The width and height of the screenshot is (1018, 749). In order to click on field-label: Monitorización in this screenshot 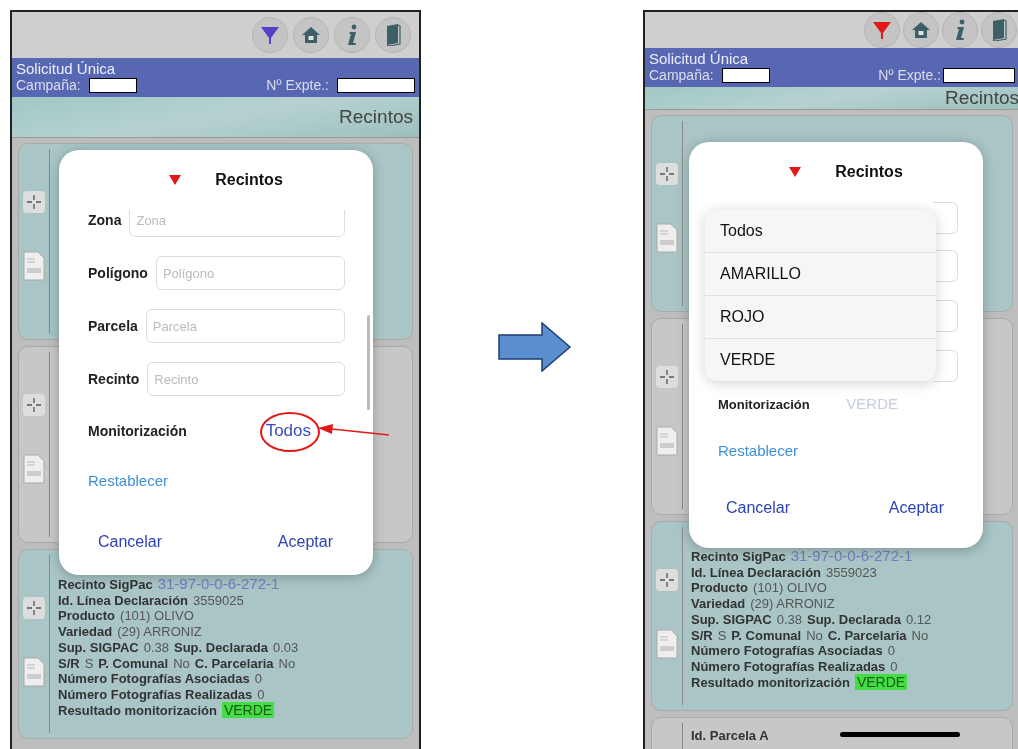, I will do `click(764, 404)`.